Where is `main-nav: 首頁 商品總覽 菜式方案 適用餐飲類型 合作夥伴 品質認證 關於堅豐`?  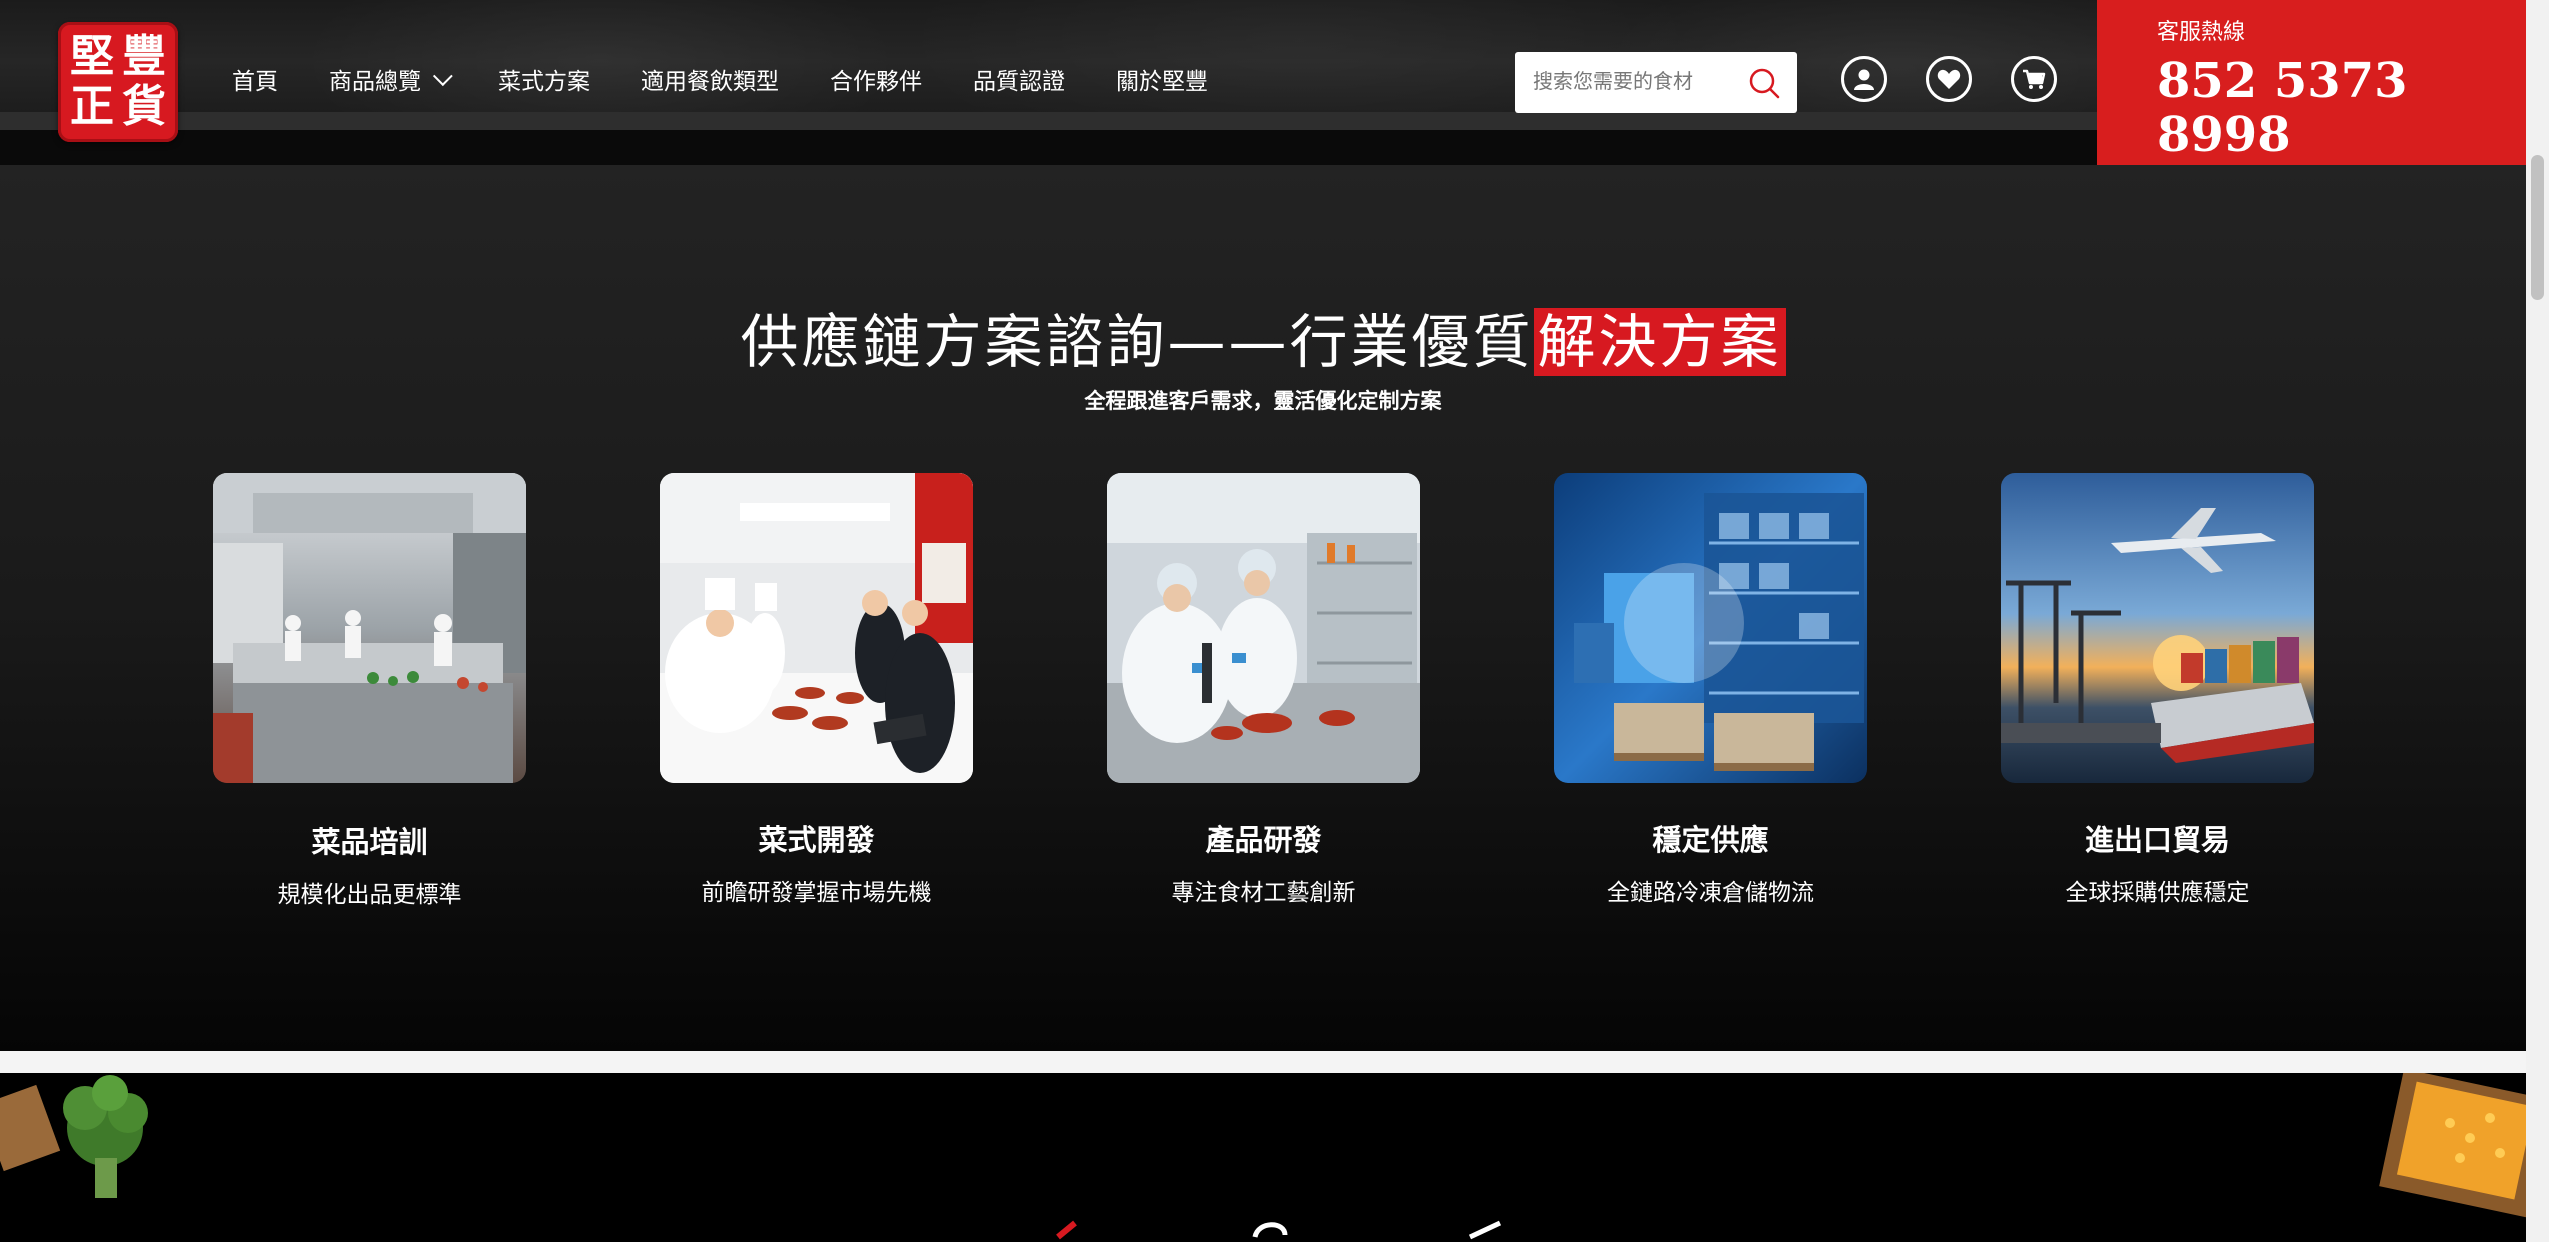
main-nav: 首頁 商品總覽 菜式方案 適用餐飲類型 合作夥伴 品質認證 關於堅豐 is located at coordinates (745, 79).